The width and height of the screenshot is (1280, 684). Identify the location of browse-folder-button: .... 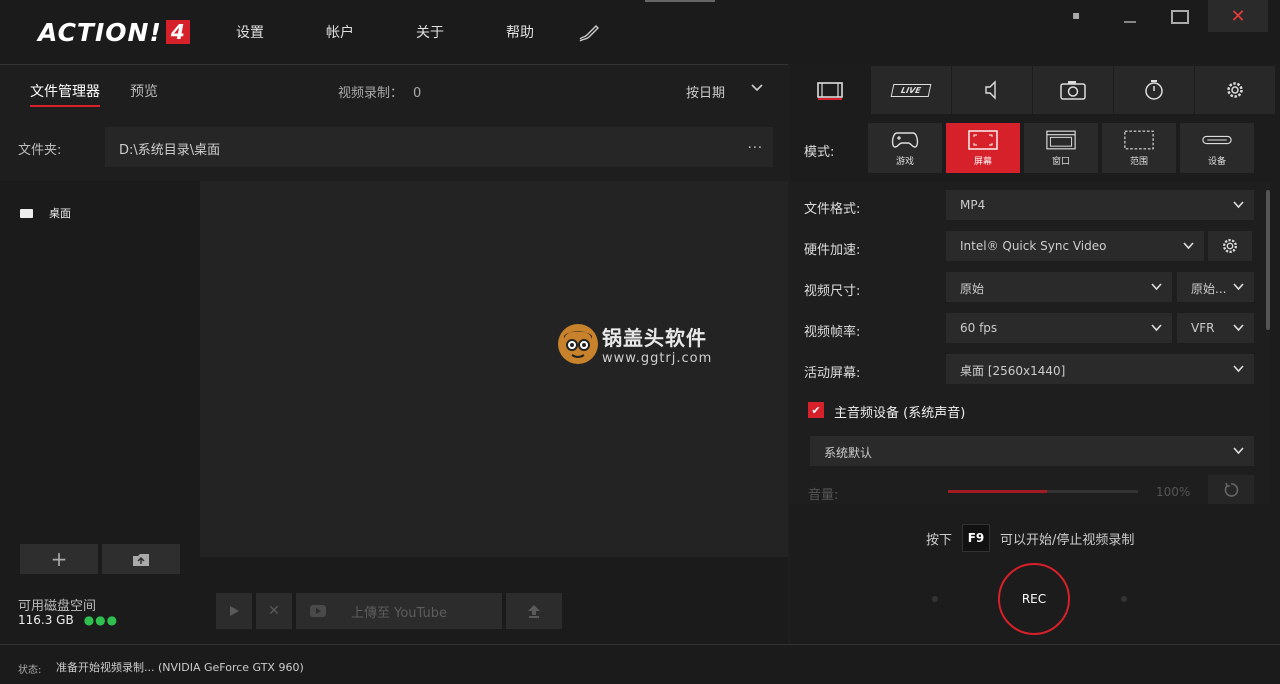
(755, 144).